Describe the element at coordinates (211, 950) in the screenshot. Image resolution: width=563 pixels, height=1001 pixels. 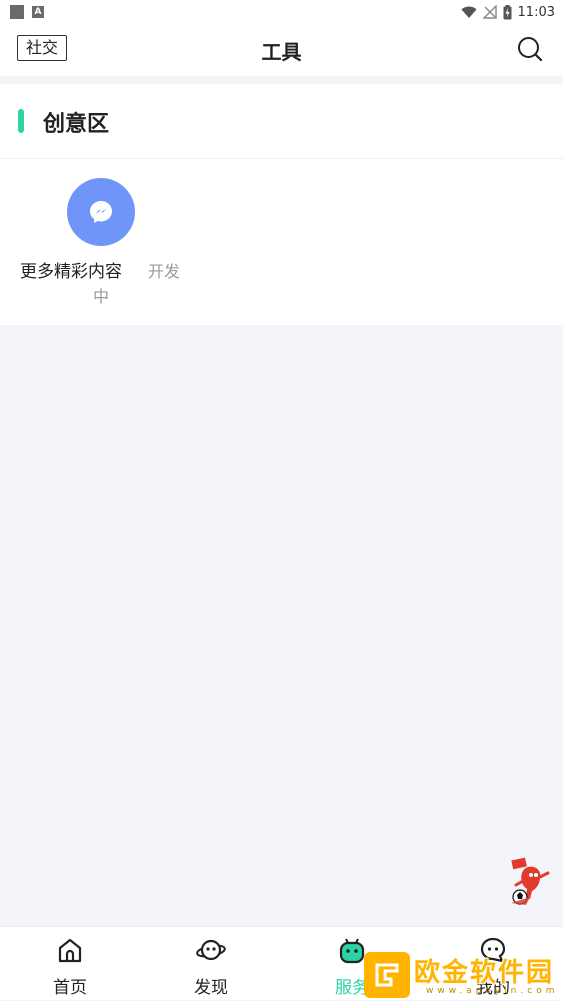
I see `planet-icon` at that location.